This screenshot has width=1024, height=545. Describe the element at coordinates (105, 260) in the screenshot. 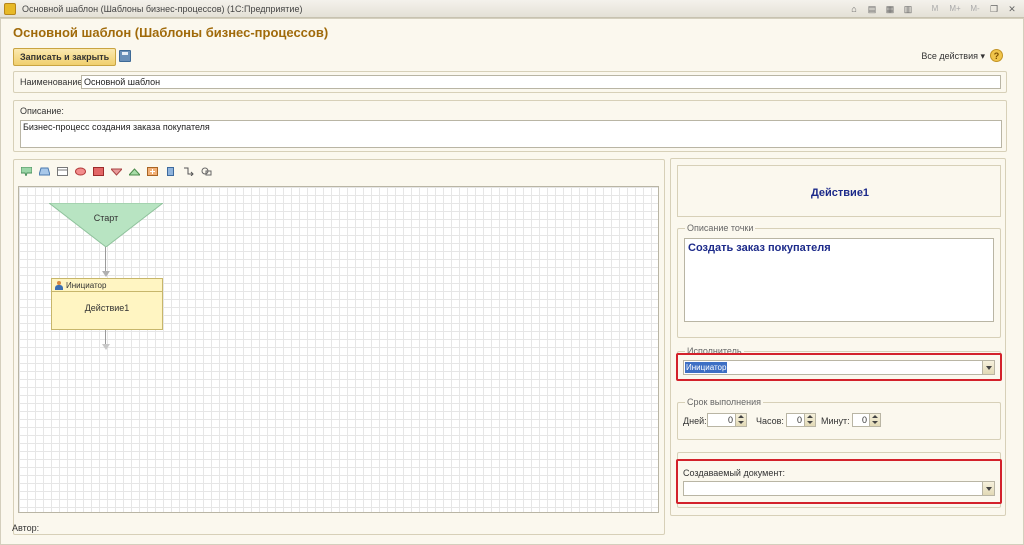

I see `connector-line` at that location.